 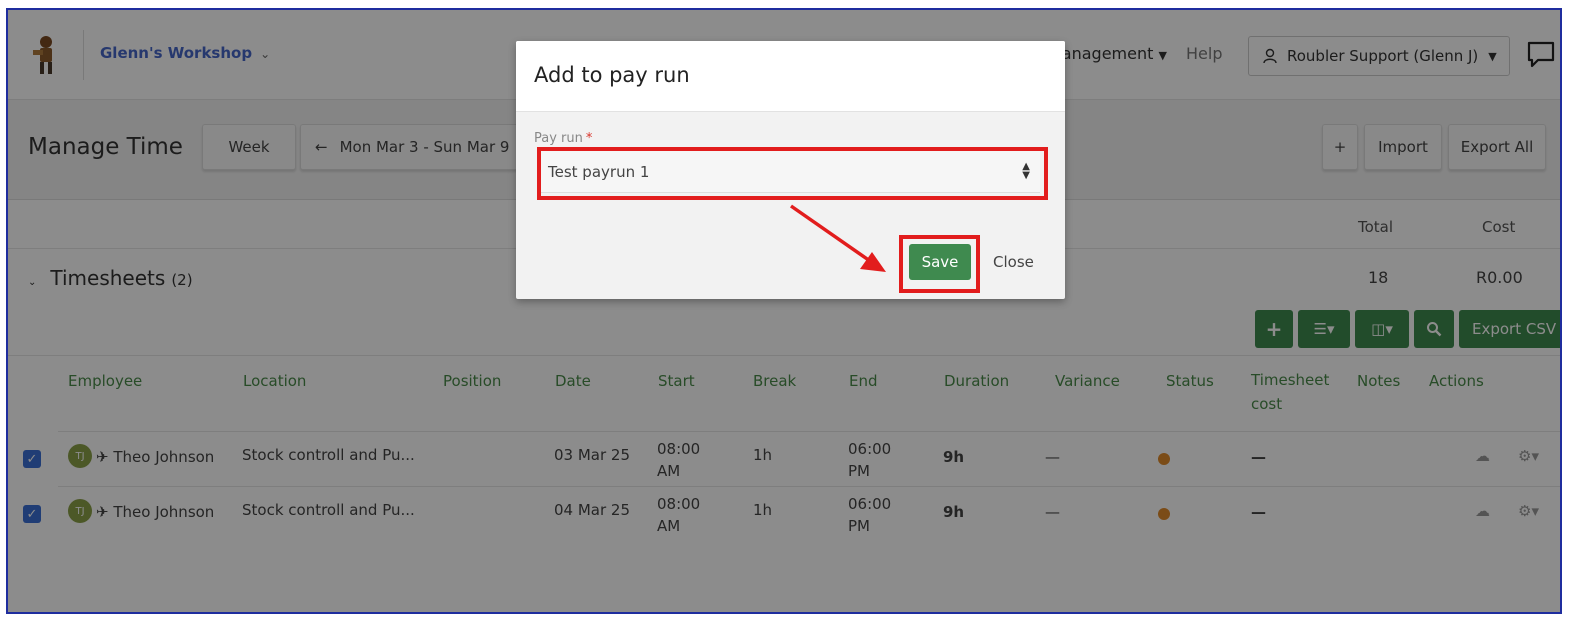 What do you see at coordinates (792, 173) in the screenshot?
I see `select-highlight-box` at bounding box center [792, 173].